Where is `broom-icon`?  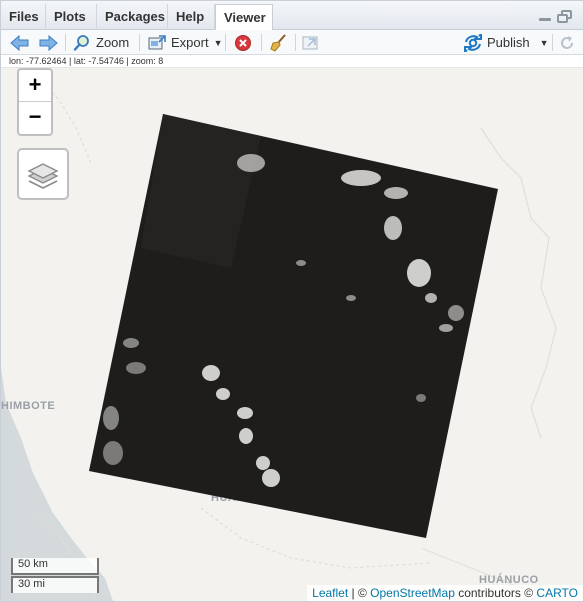 broom-icon is located at coordinates (278, 42).